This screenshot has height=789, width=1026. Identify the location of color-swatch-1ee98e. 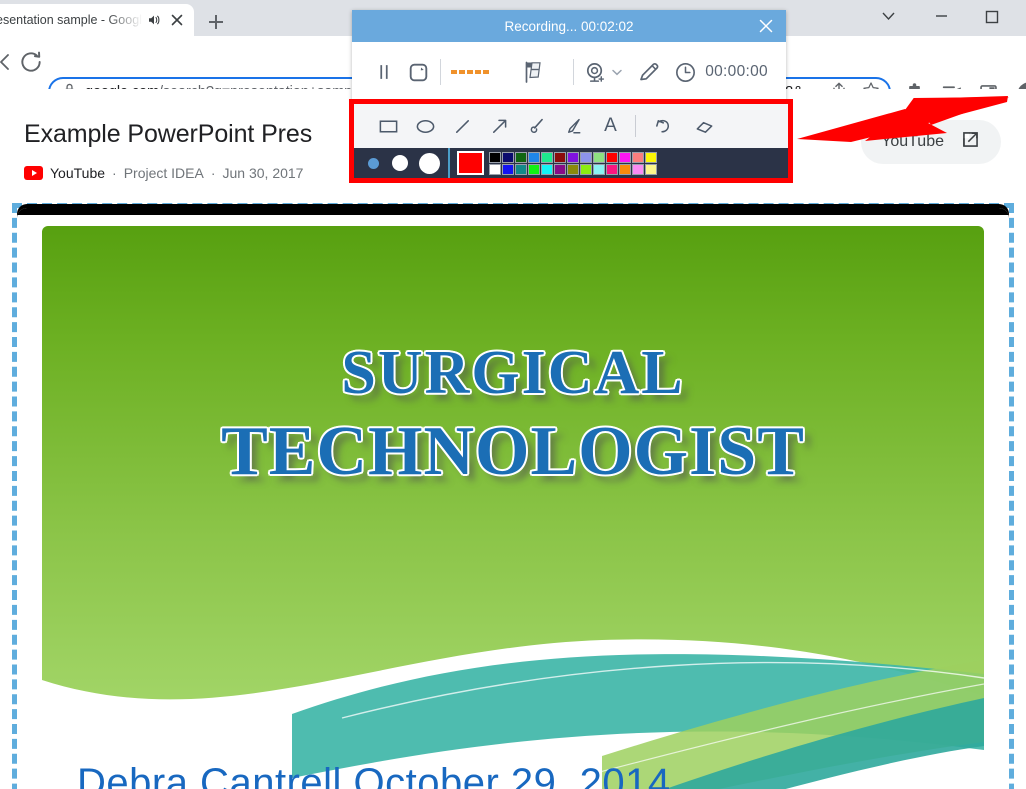
(547, 157).